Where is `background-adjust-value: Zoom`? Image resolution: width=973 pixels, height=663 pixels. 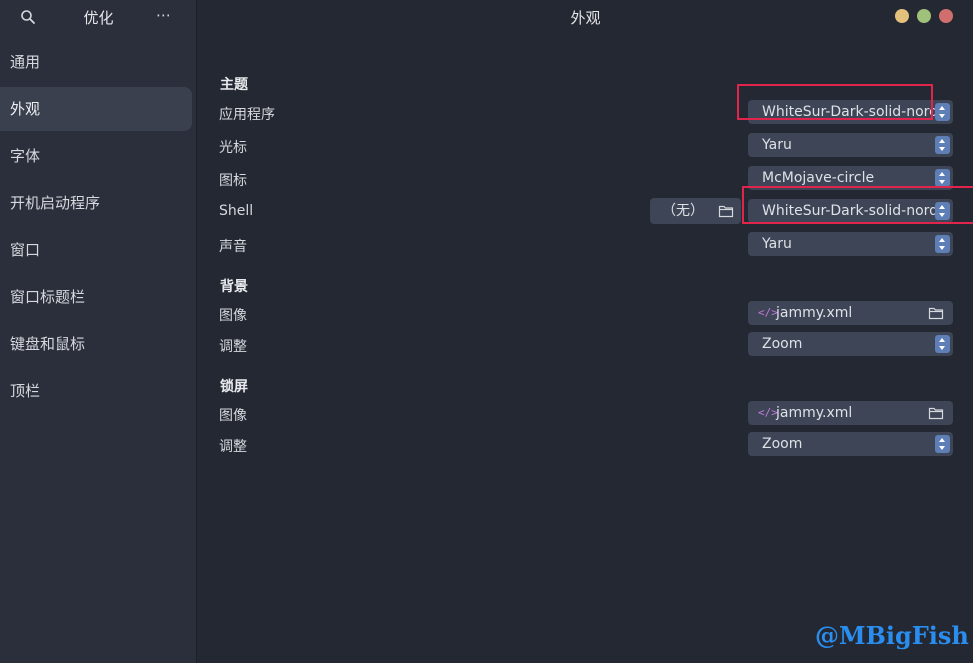
background-adjust-value: Zoom is located at coordinates (782, 344).